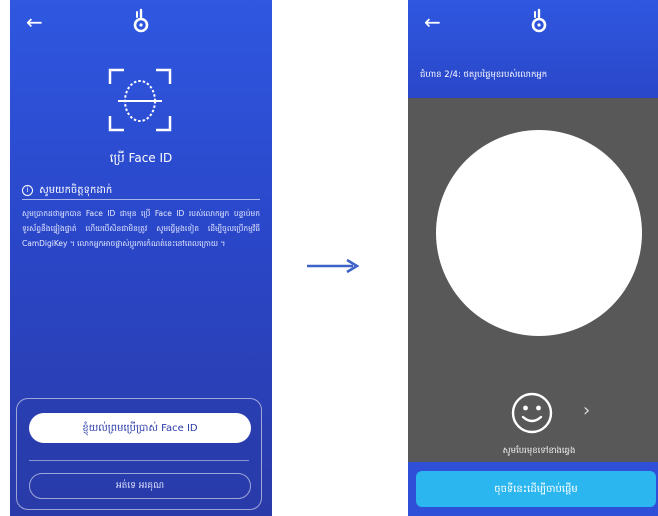  Describe the element at coordinates (140, 428) in the screenshot. I see `agree-face-id-button: ខ្ញុំយល់ព្រមប្រើប្រាស់ Face ID` at that location.